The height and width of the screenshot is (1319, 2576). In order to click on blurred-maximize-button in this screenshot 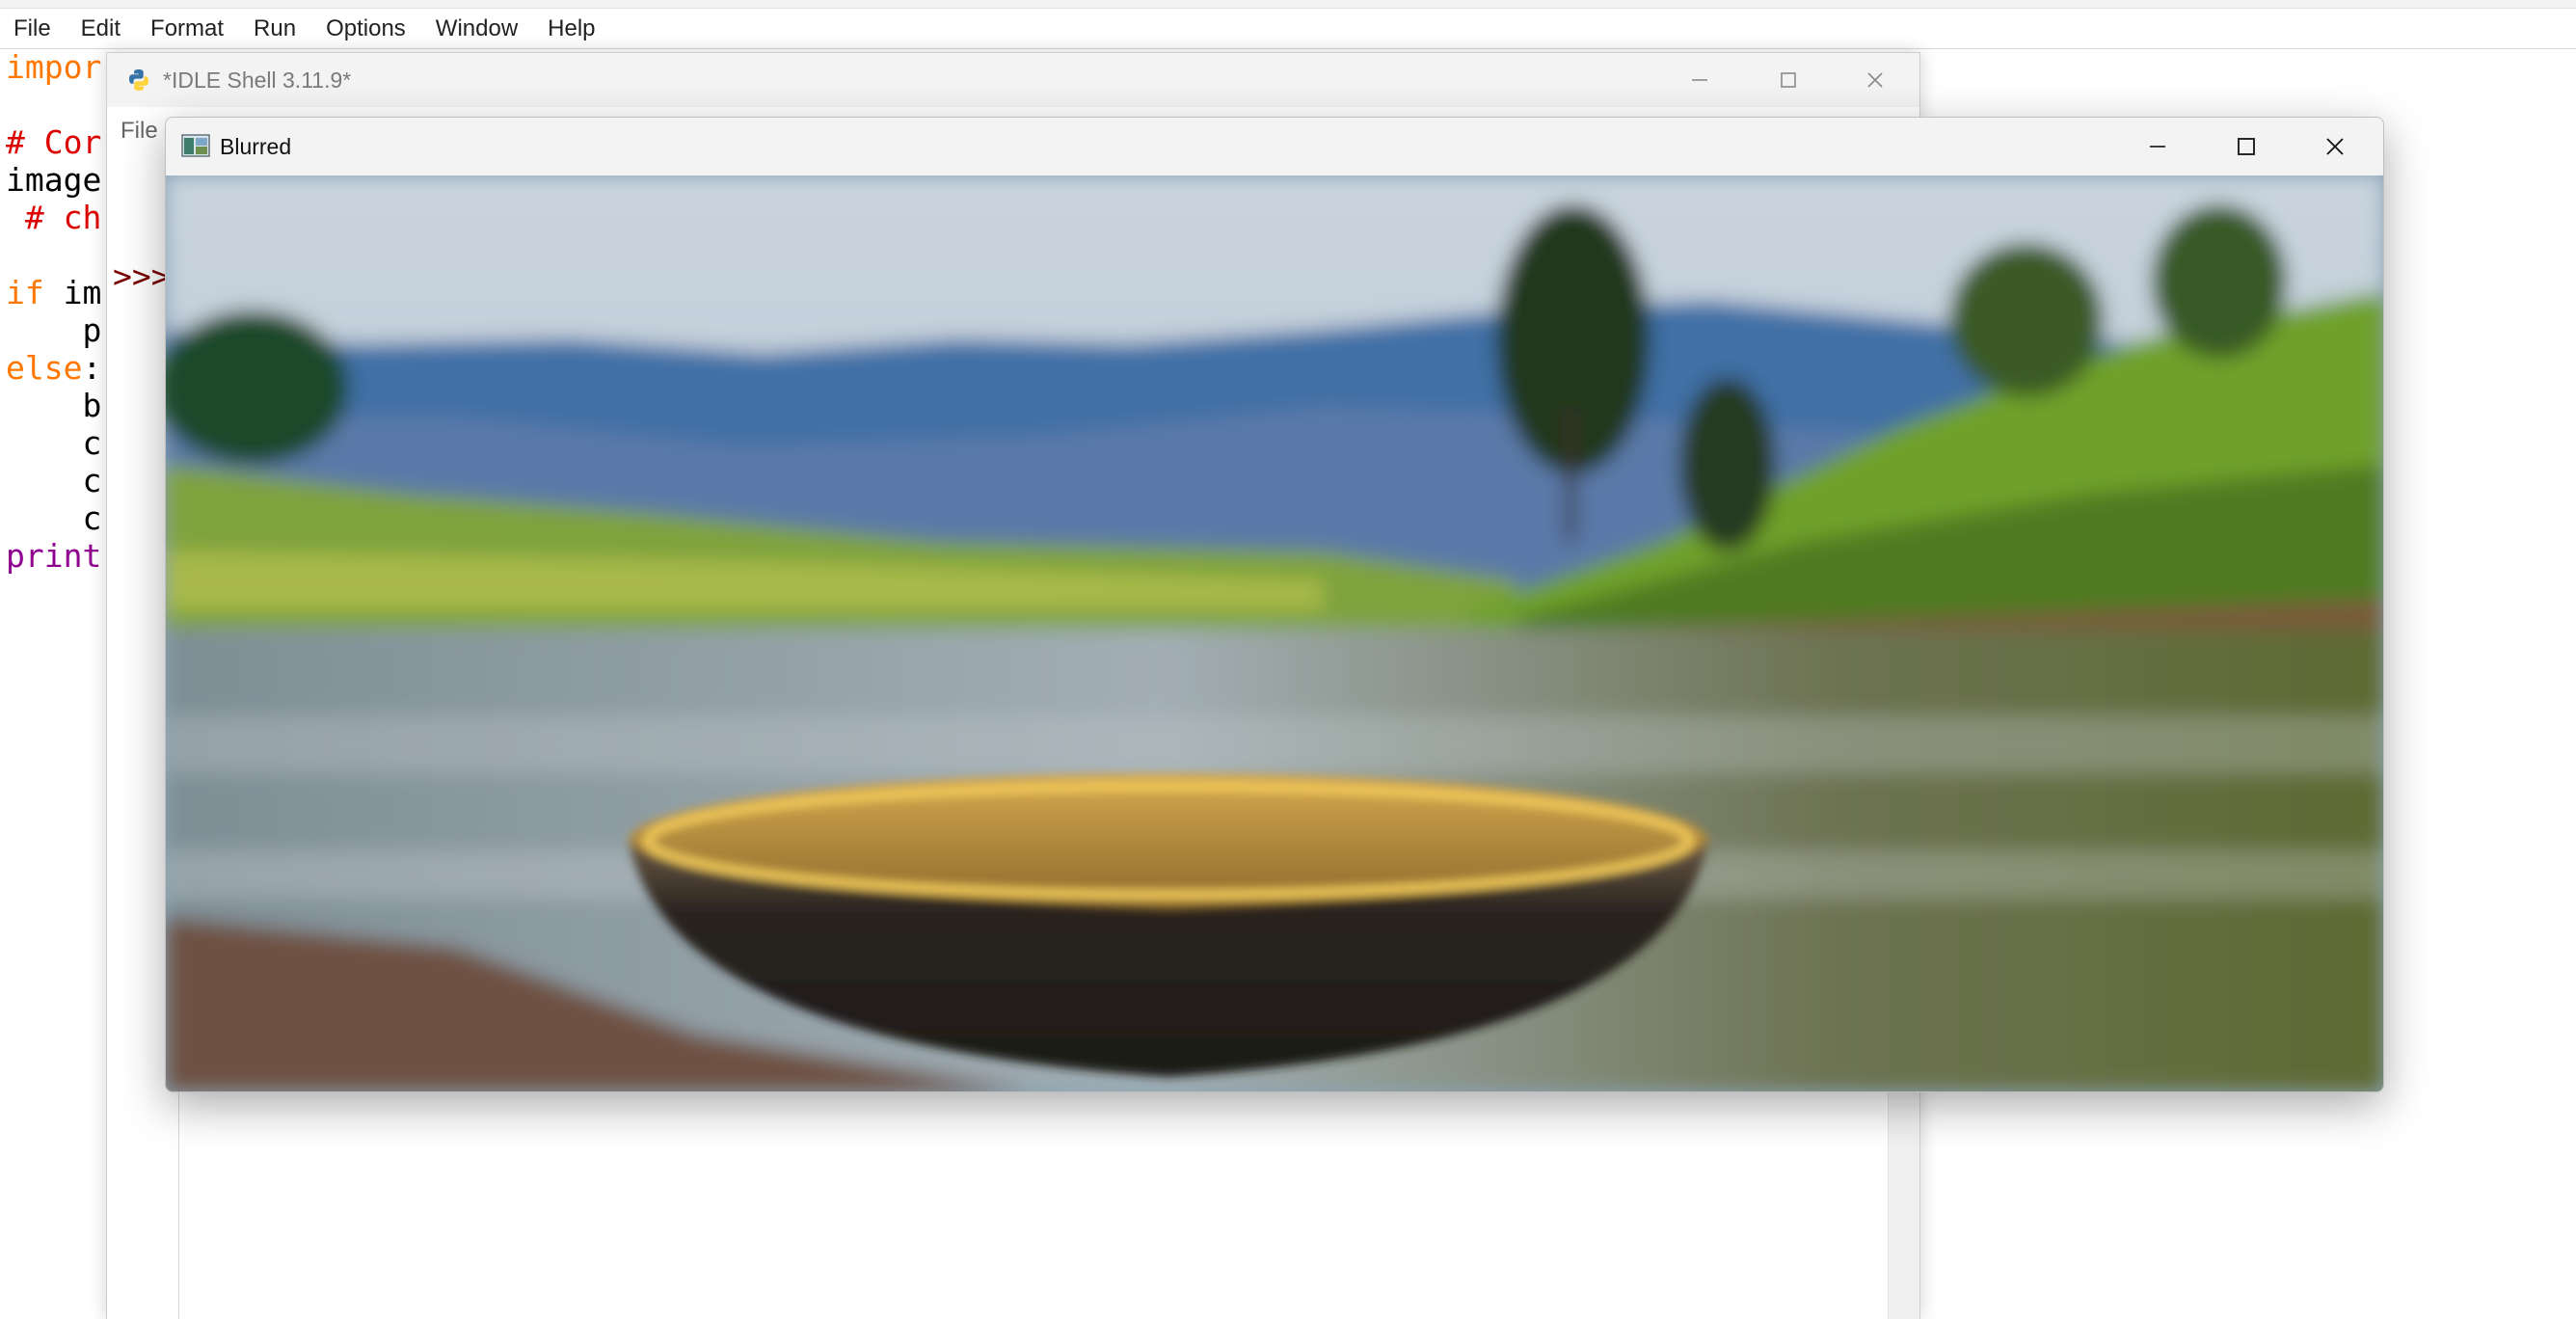, I will do `click(2247, 147)`.